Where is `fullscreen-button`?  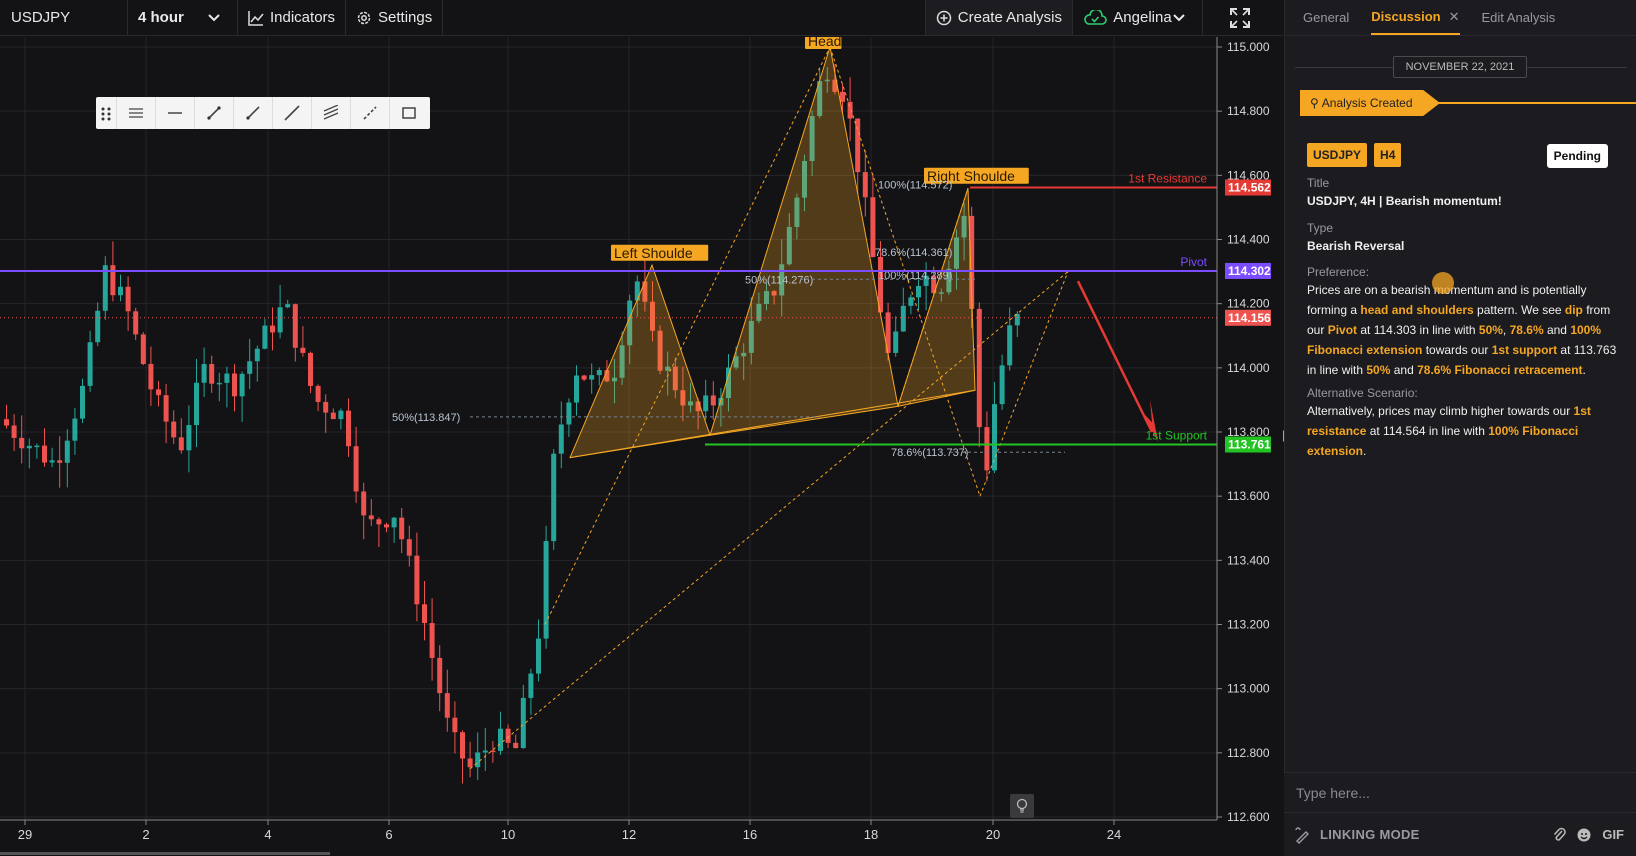 fullscreen-button is located at coordinates (1243, 17).